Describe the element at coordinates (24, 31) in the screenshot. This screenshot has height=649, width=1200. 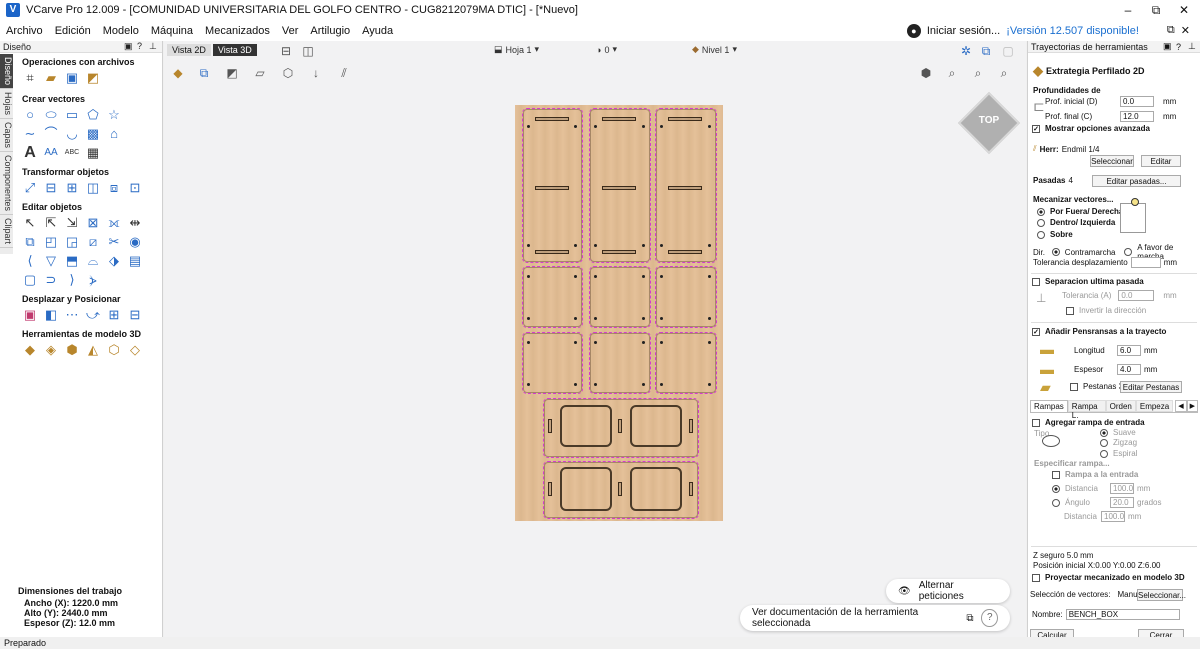
I see `menu-archivo: Archivo` at that location.